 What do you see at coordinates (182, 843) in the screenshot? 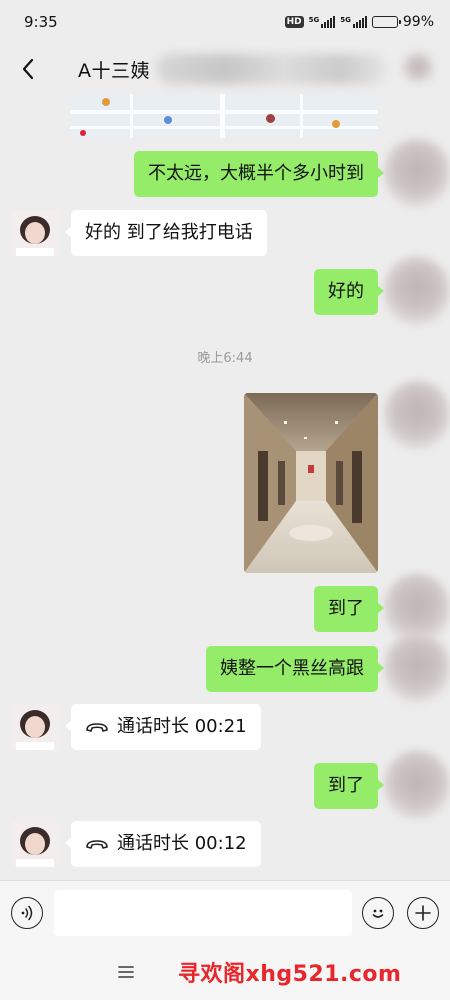
I see `call-duration-text: 通话时长 00:12` at bounding box center [182, 843].